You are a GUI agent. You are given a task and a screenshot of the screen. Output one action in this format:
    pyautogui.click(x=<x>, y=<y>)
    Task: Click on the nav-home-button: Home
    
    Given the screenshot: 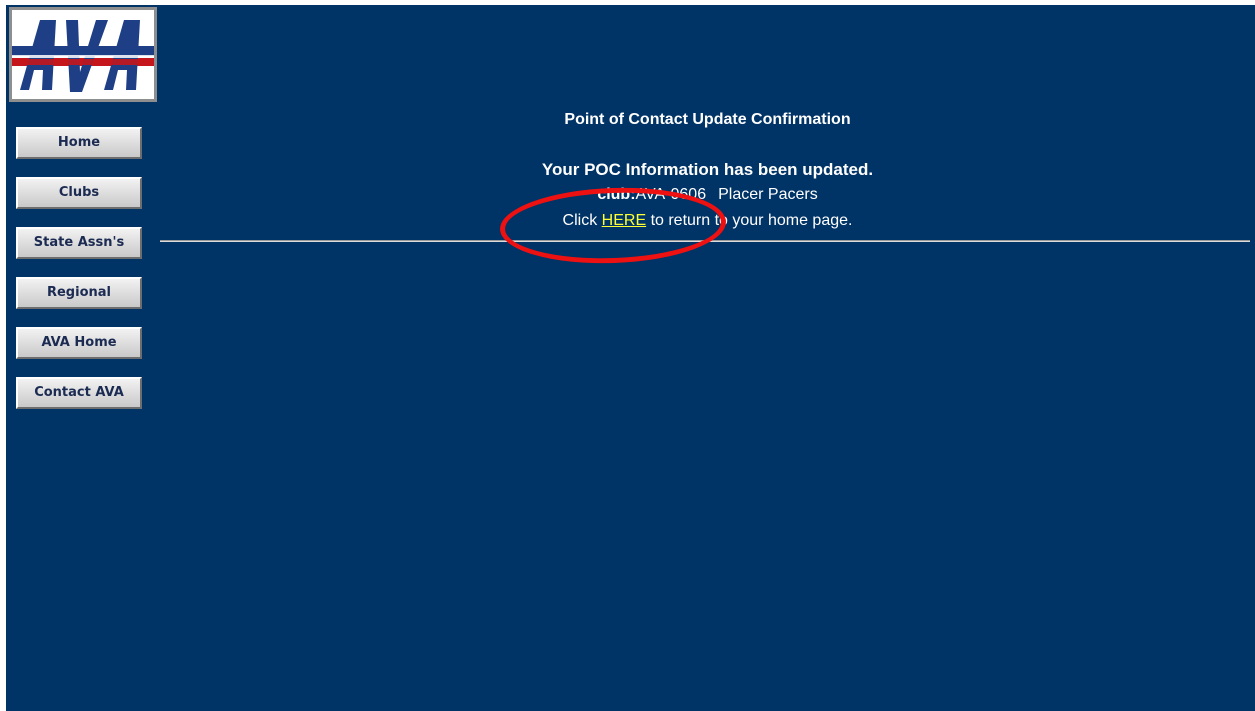 What is the action you would take?
    pyautogui.click(x=79, y=143)
    